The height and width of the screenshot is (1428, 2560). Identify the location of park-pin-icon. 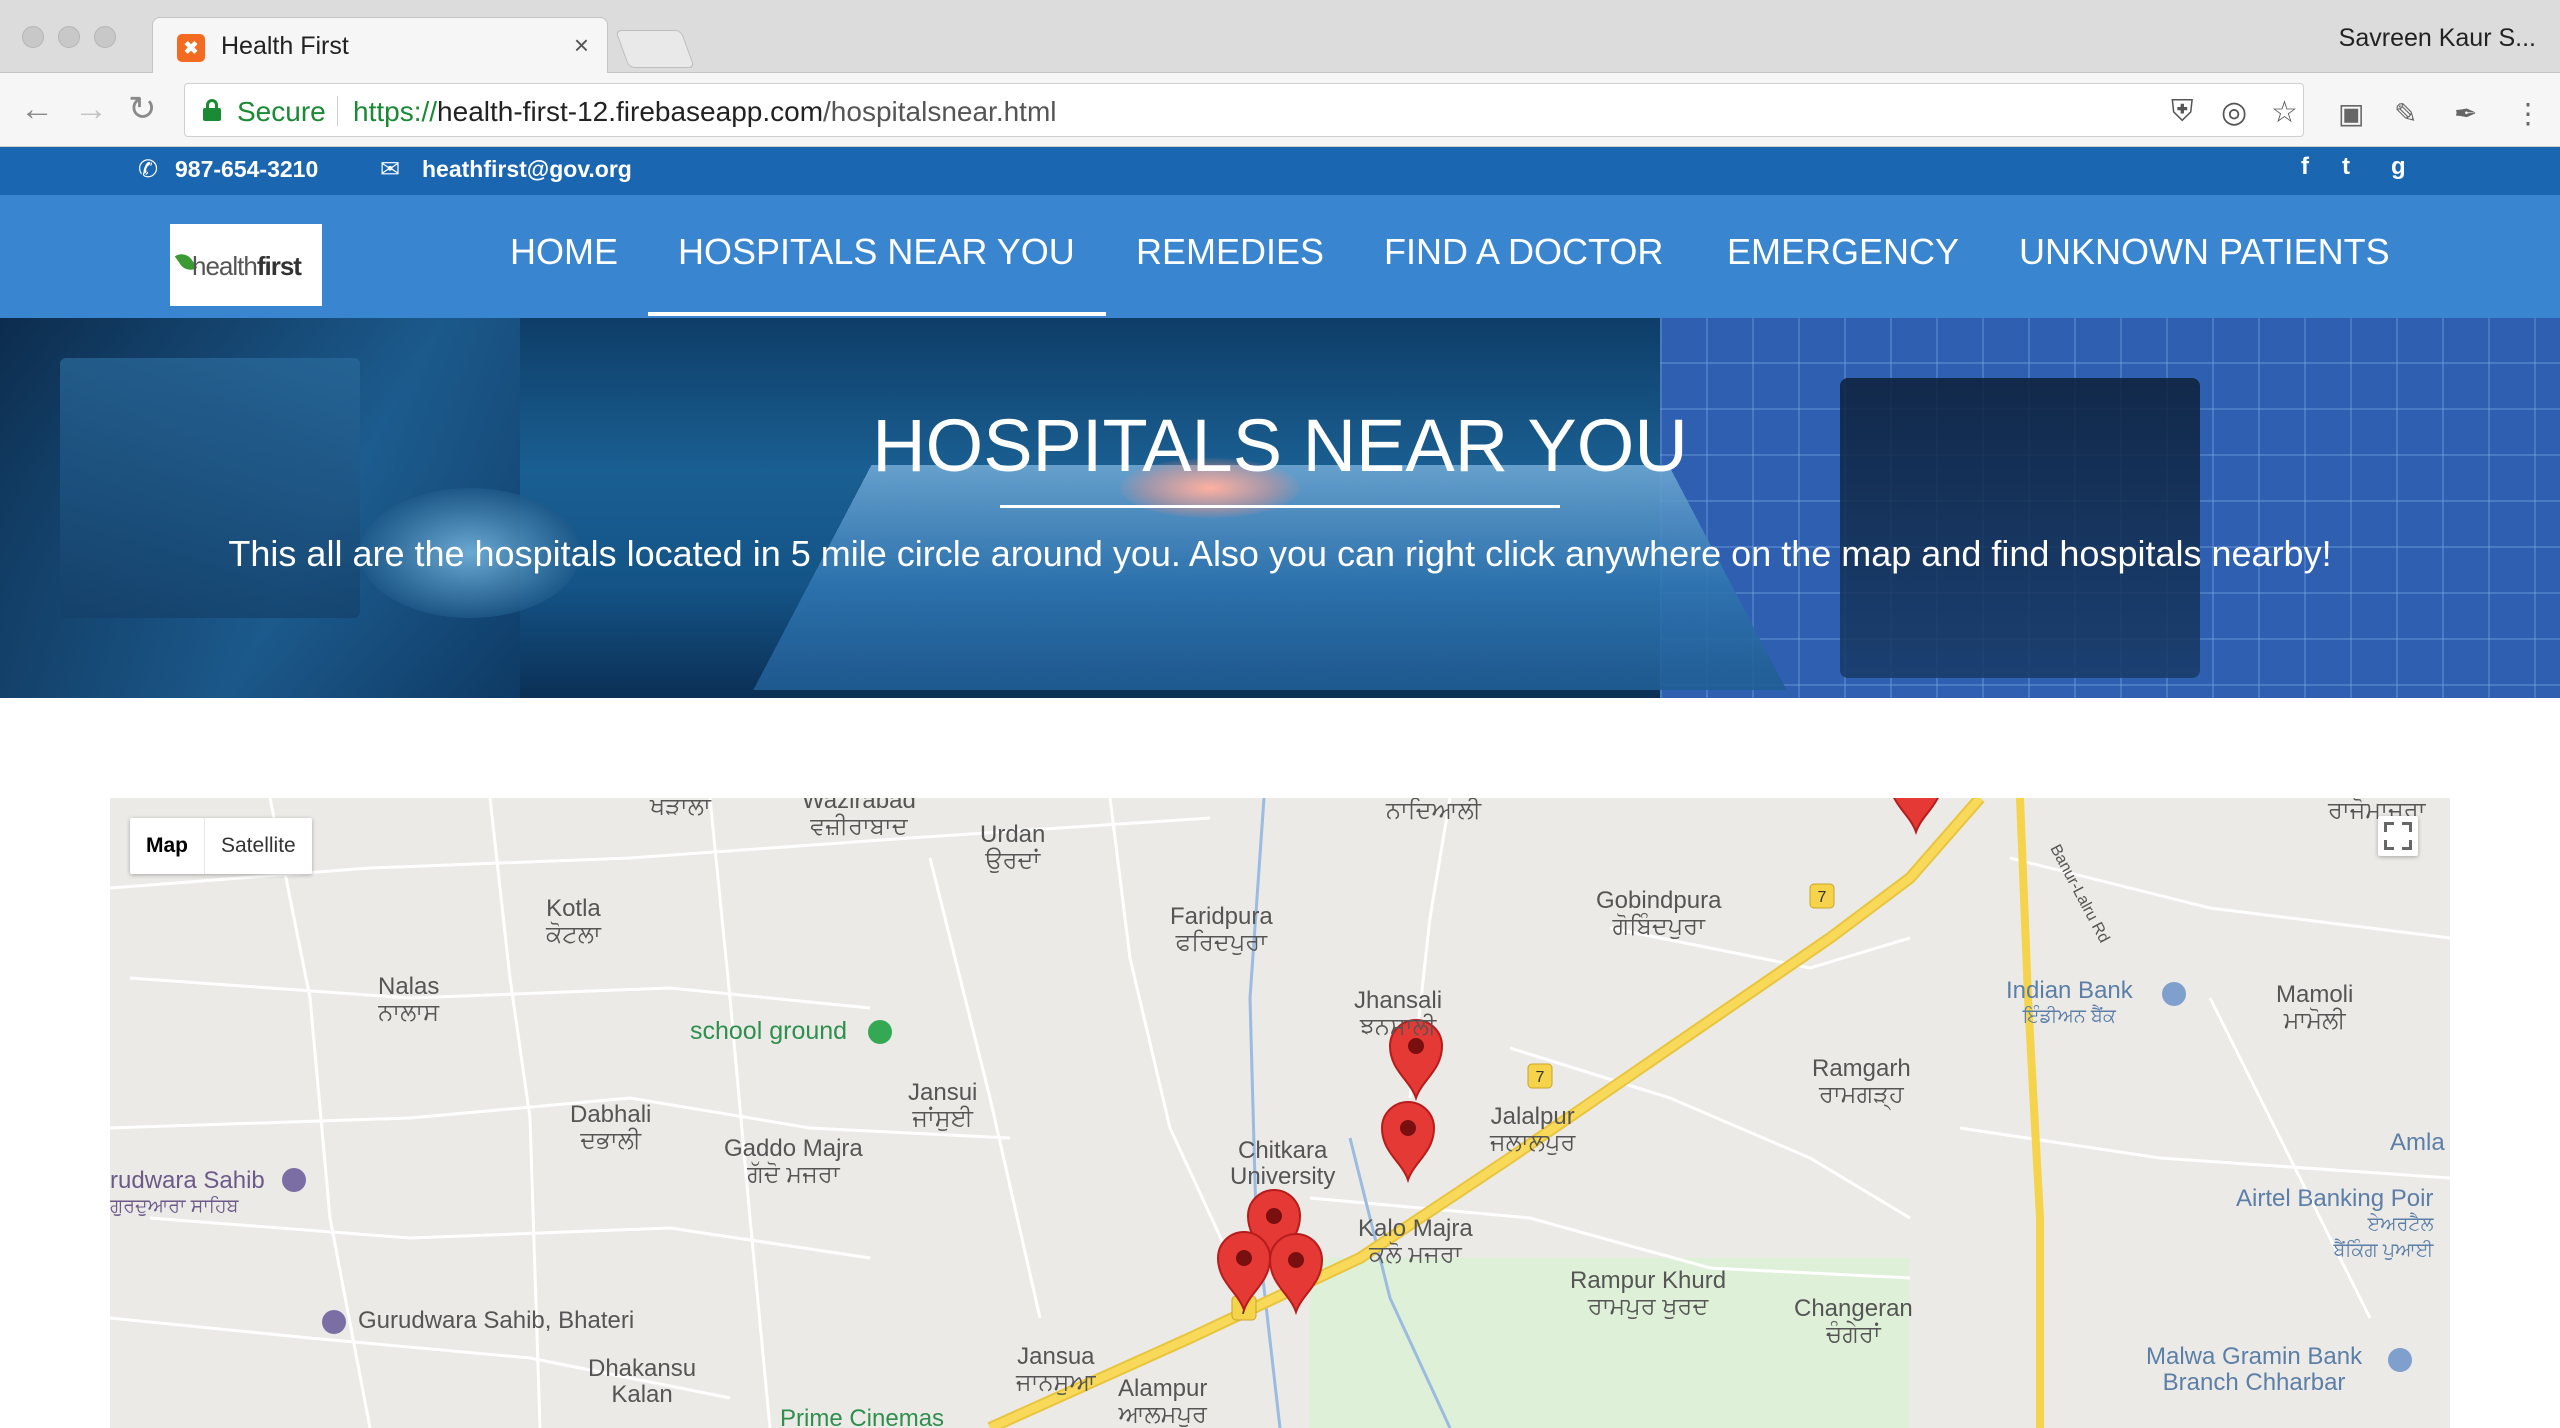
(880, 1032).